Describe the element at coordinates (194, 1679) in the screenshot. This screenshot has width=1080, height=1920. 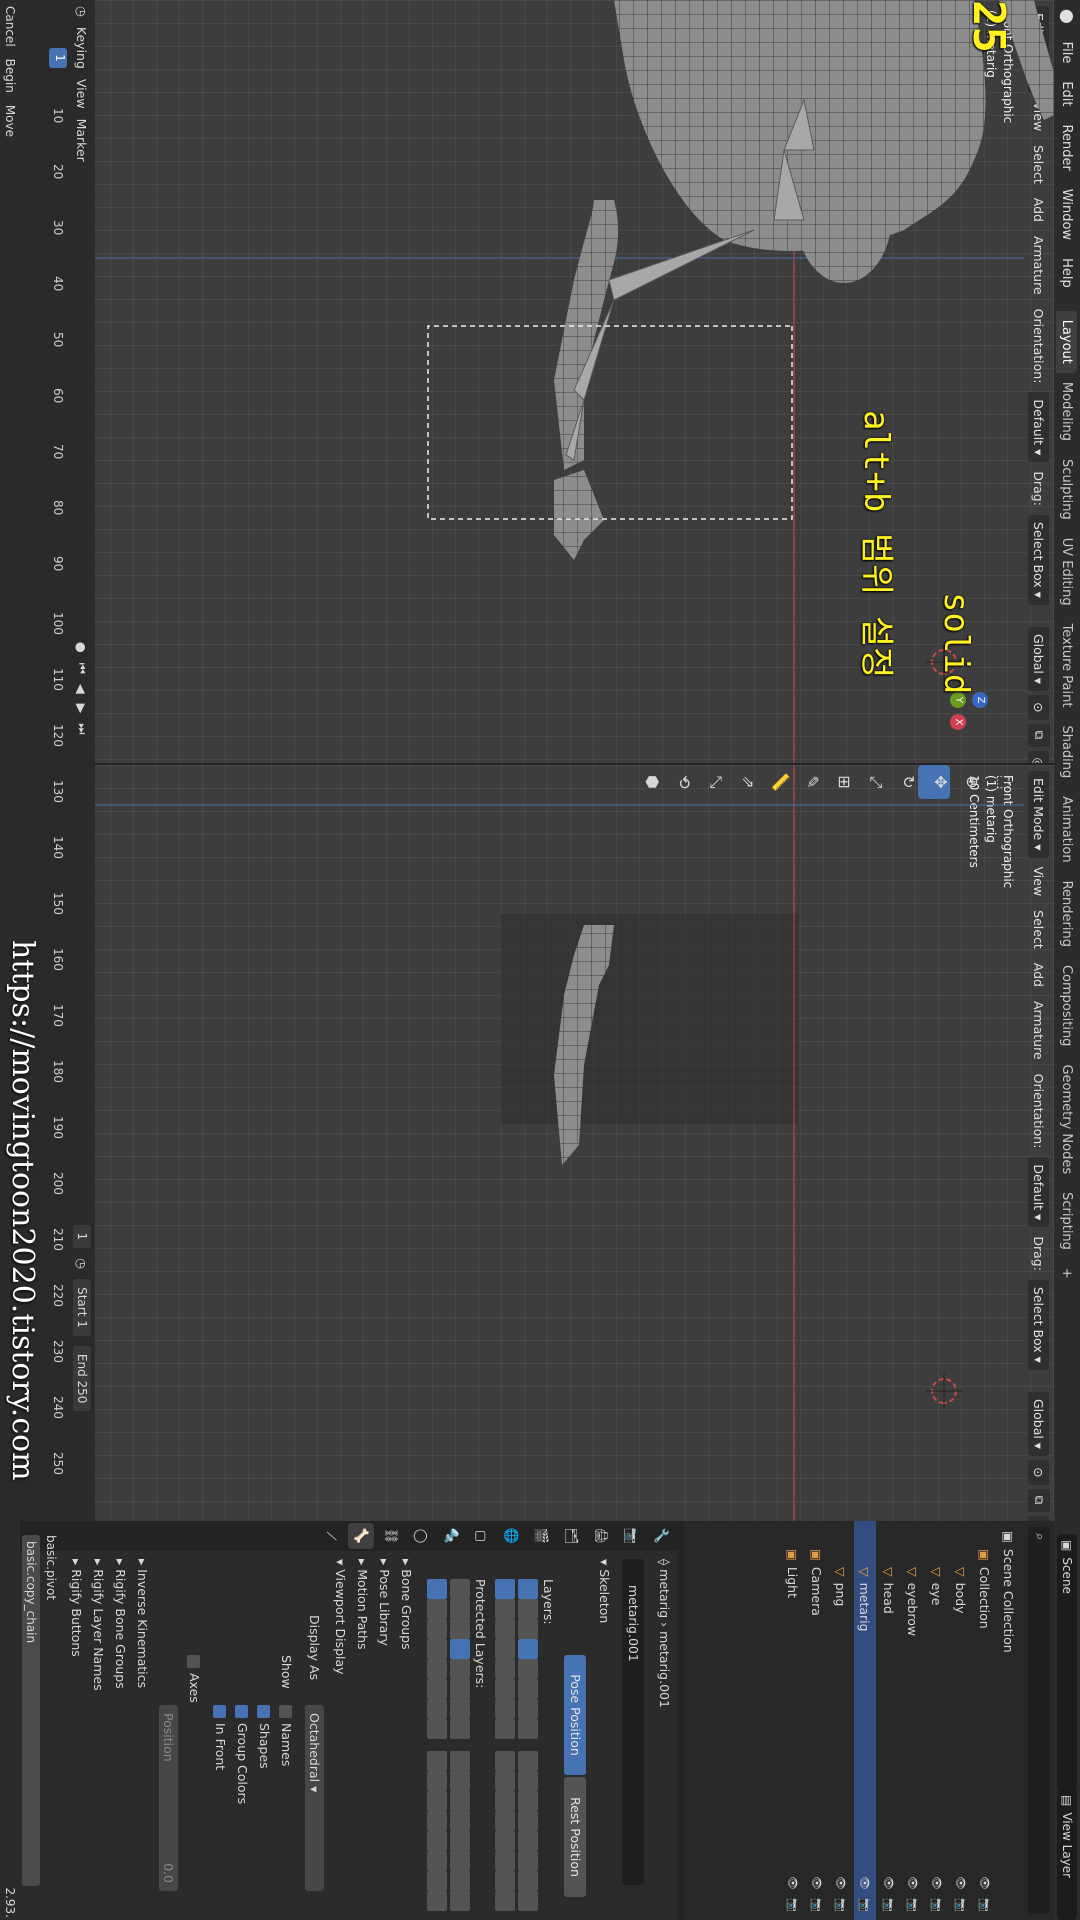
I see `axes-checkbox: Axes` at that location.